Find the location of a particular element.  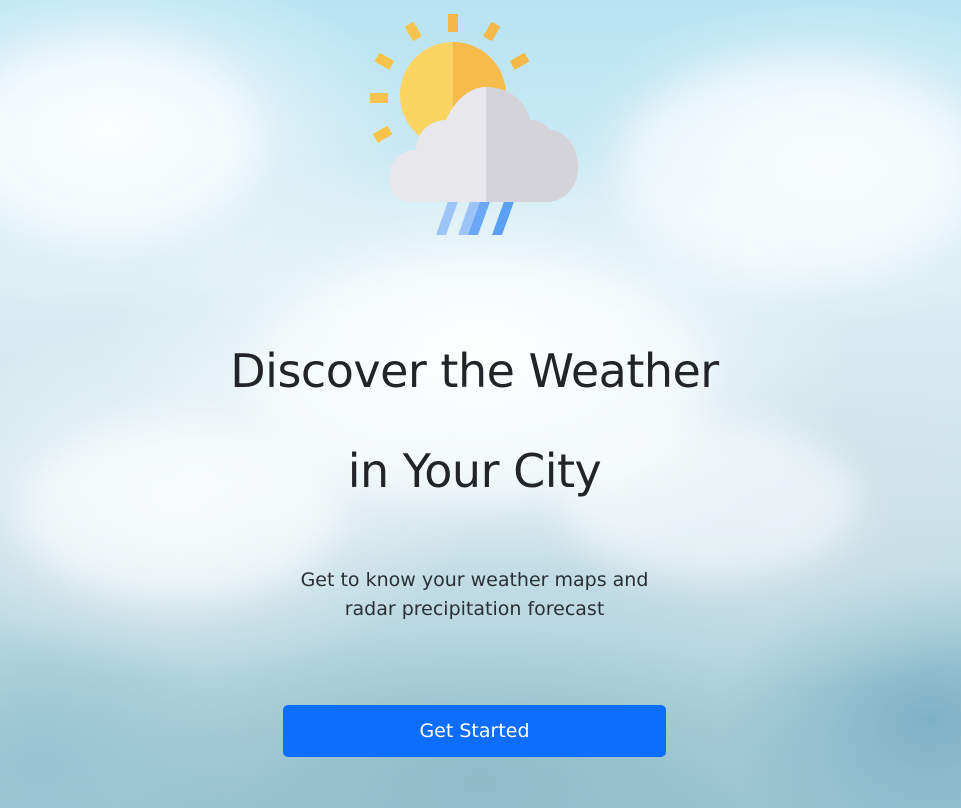

sun-cloud-rain-icon is located at coordinates (474, 124).